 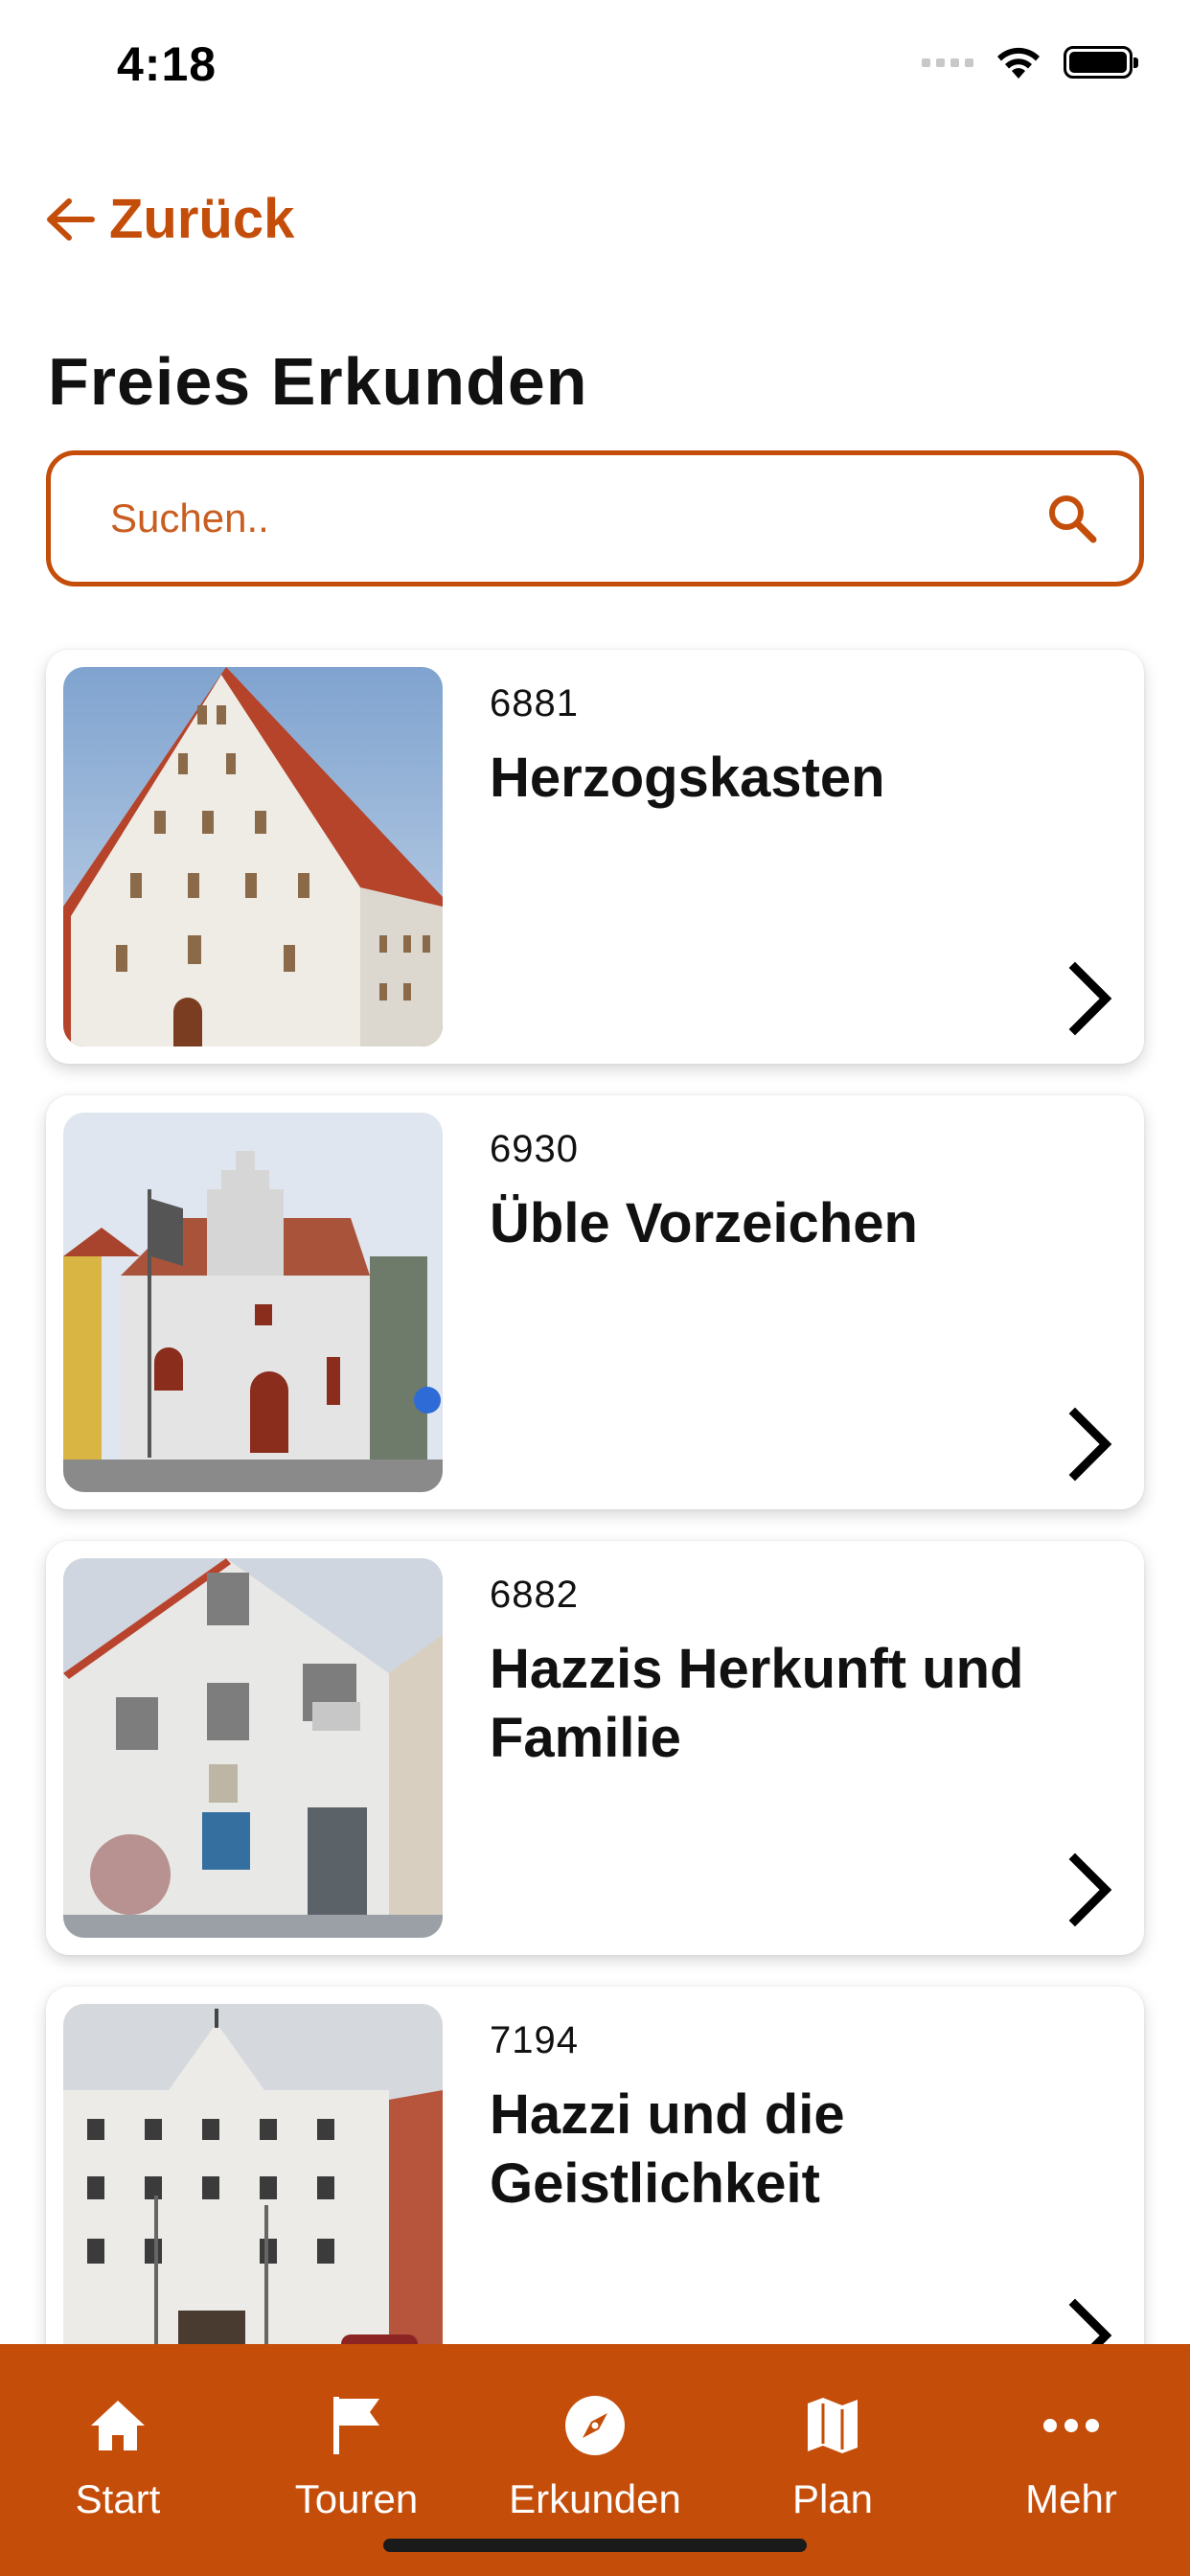 What do you see at coordinates (167, 64) in the screenshot?
I see `status-time: 4:18` at bounding box center [167, 64].